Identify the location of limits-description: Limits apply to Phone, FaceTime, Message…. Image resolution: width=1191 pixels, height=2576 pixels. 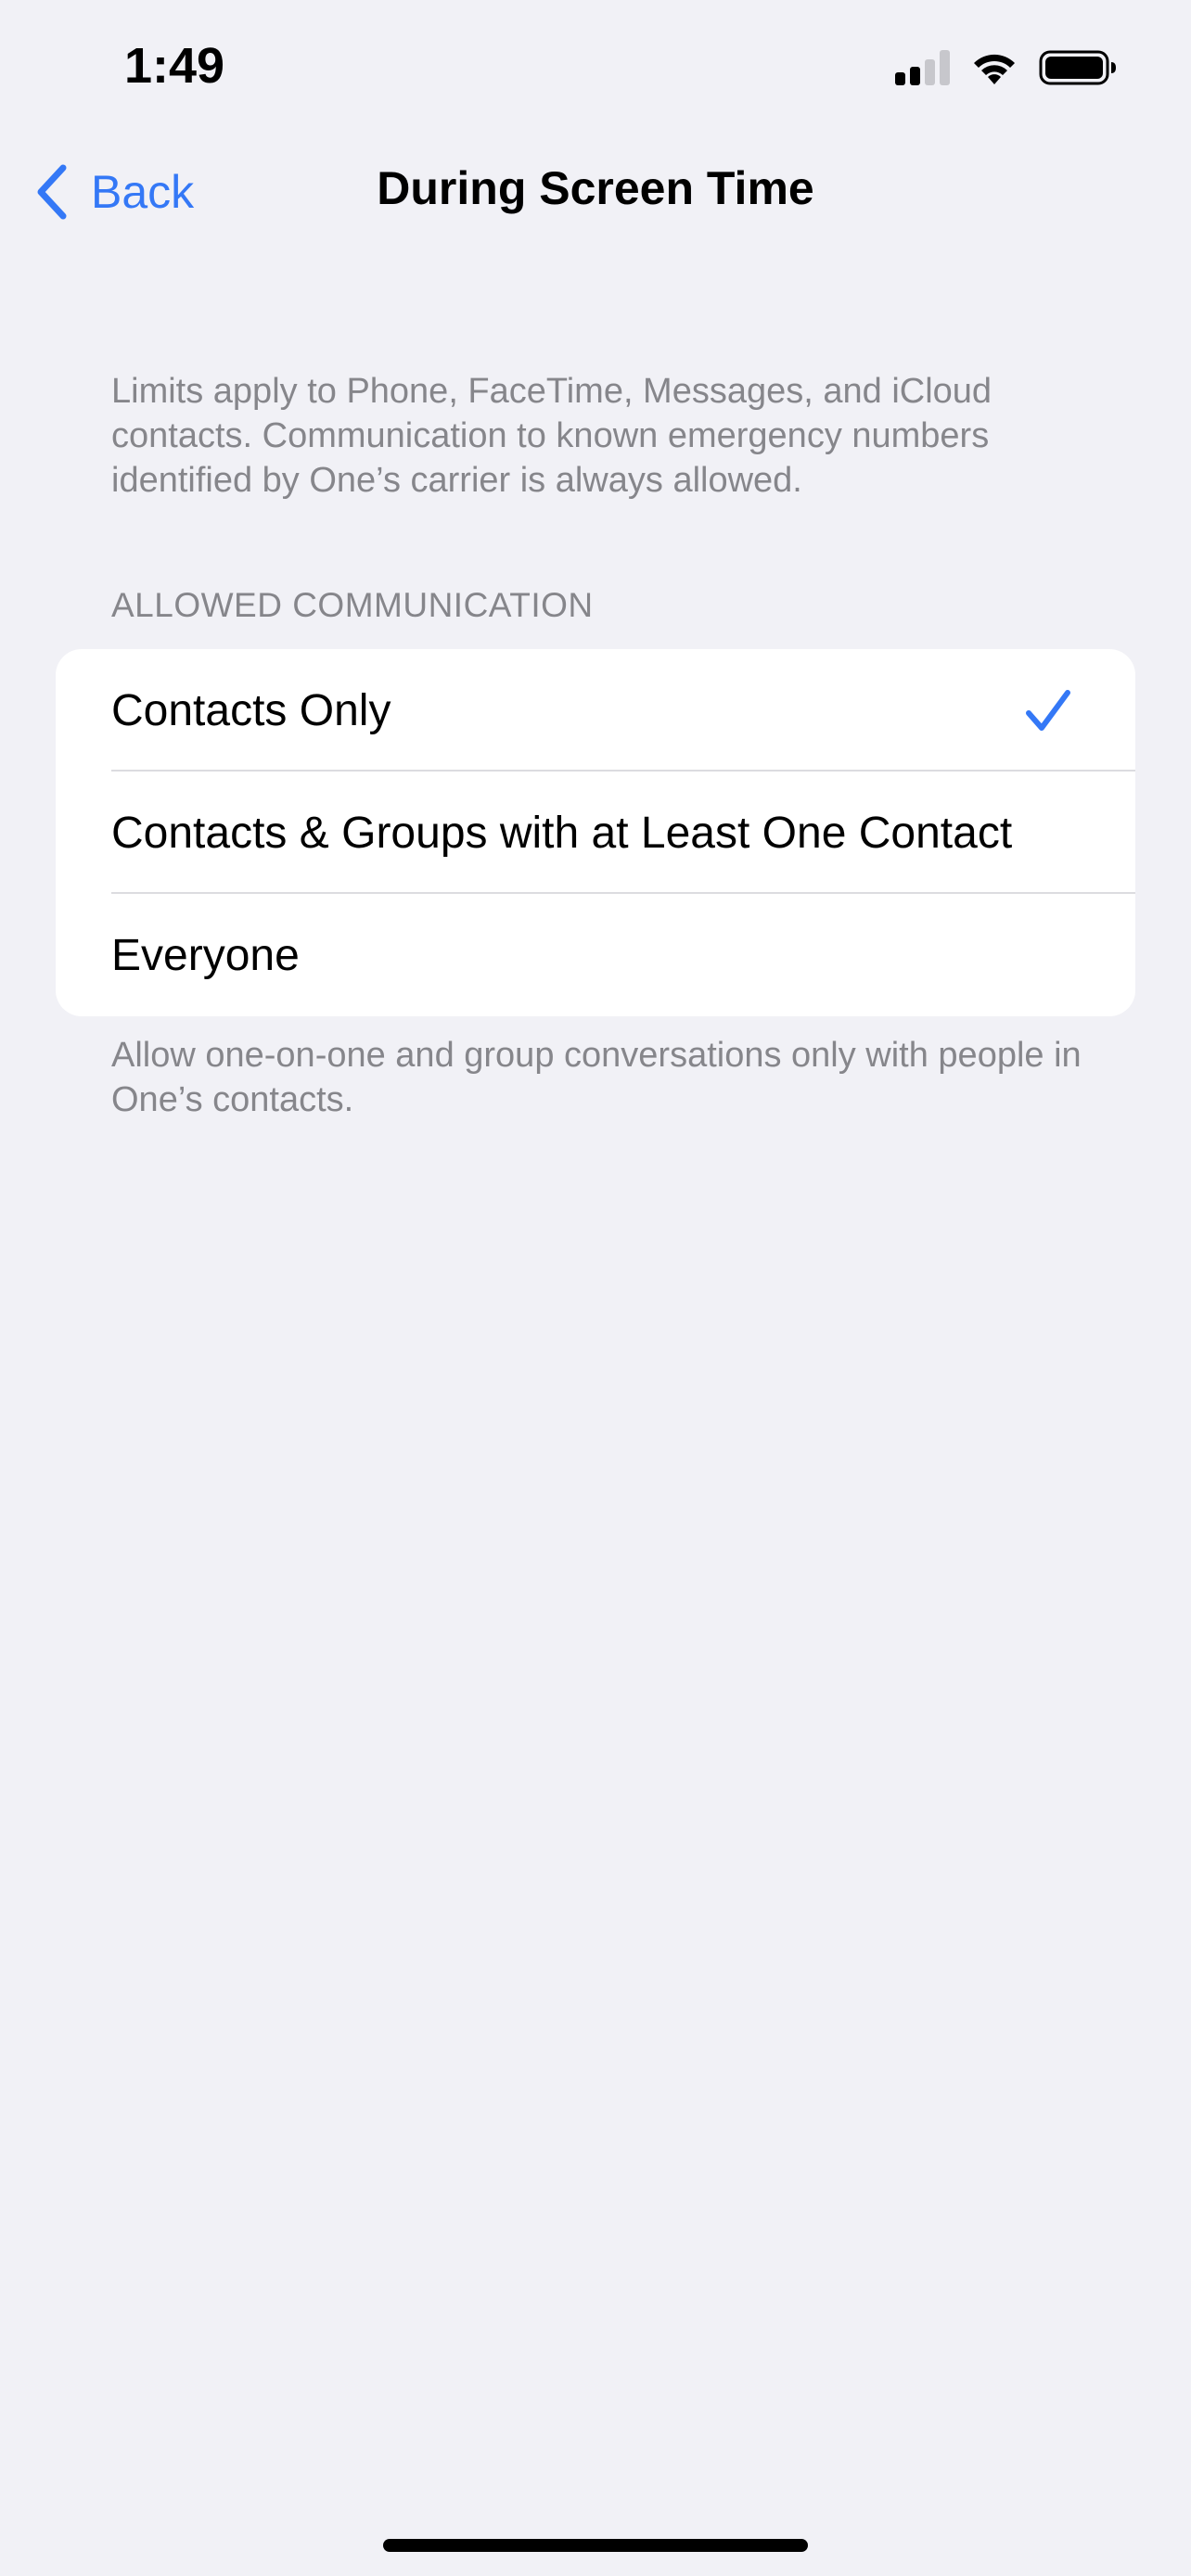
(551, 436).